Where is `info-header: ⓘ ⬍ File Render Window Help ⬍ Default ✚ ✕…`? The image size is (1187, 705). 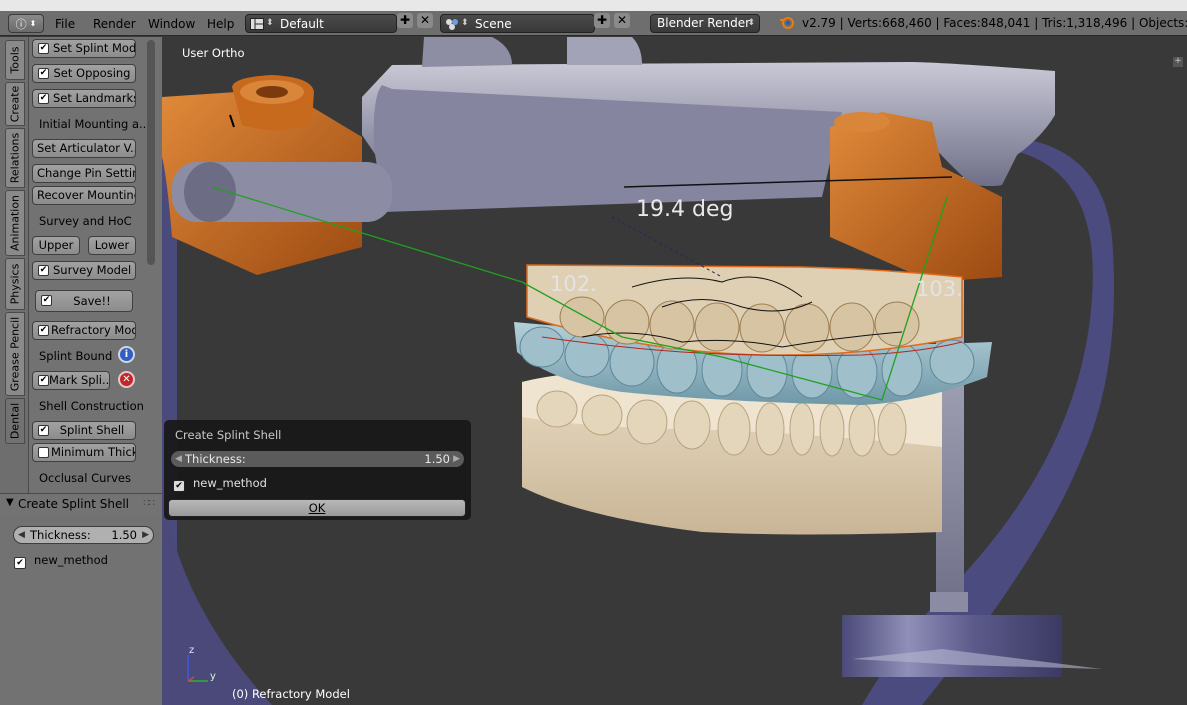
info-header: ⓘ ⬍ File Render Window Help ⬍ Default ✚ ✕… is located at coordinates (593, 23).